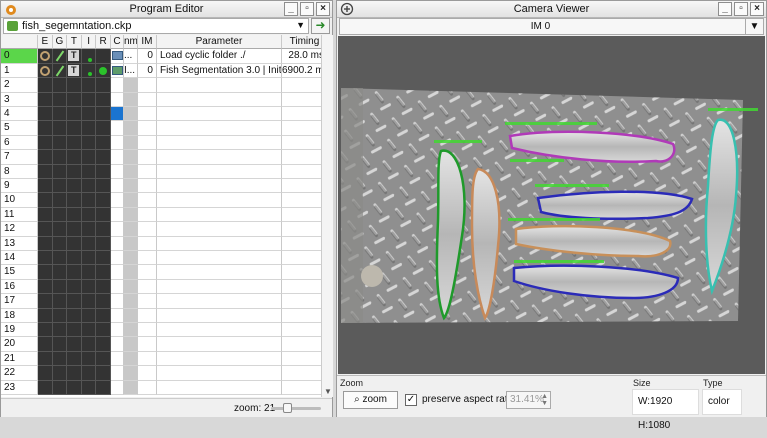  I want to click on table-row: 9, so click(161, 186).